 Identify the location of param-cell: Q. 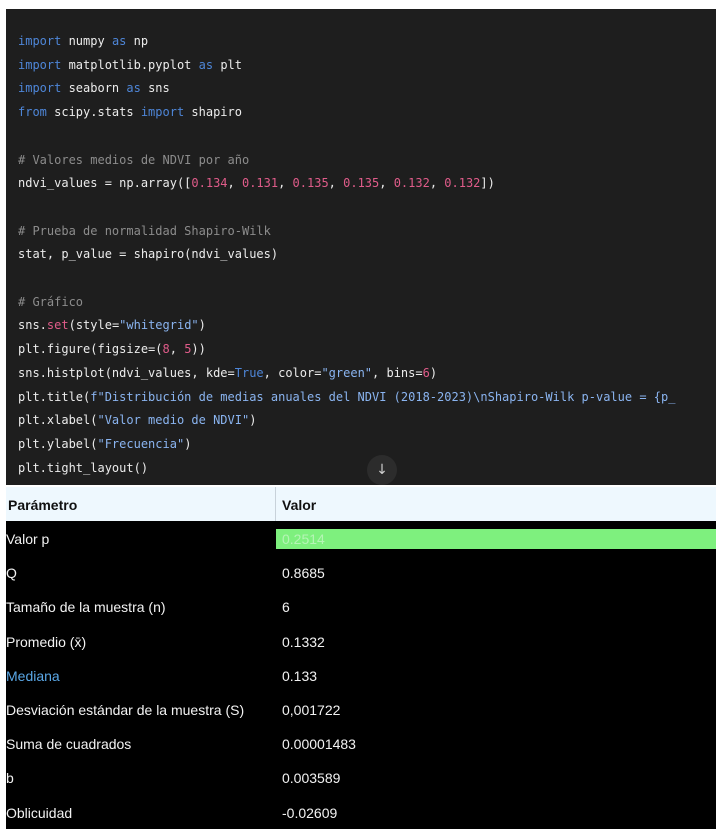
(11, 573).